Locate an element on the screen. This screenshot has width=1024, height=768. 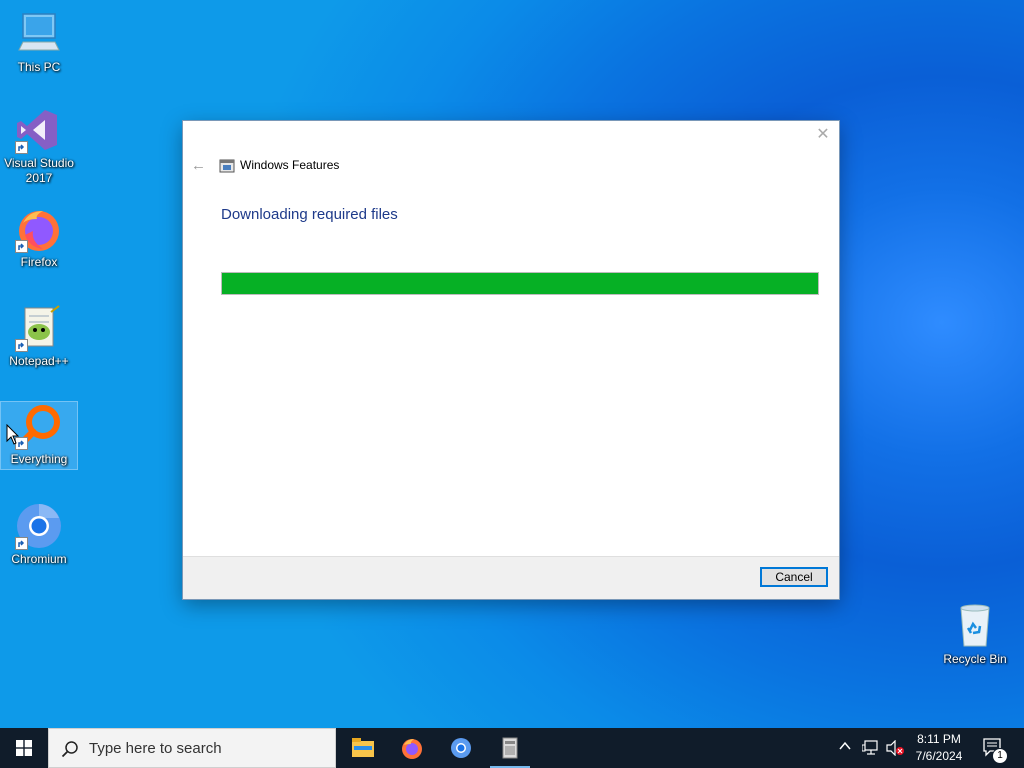
desktop-icon-recycle-bin: Recycle Bin is located at coordinates (975, 634).